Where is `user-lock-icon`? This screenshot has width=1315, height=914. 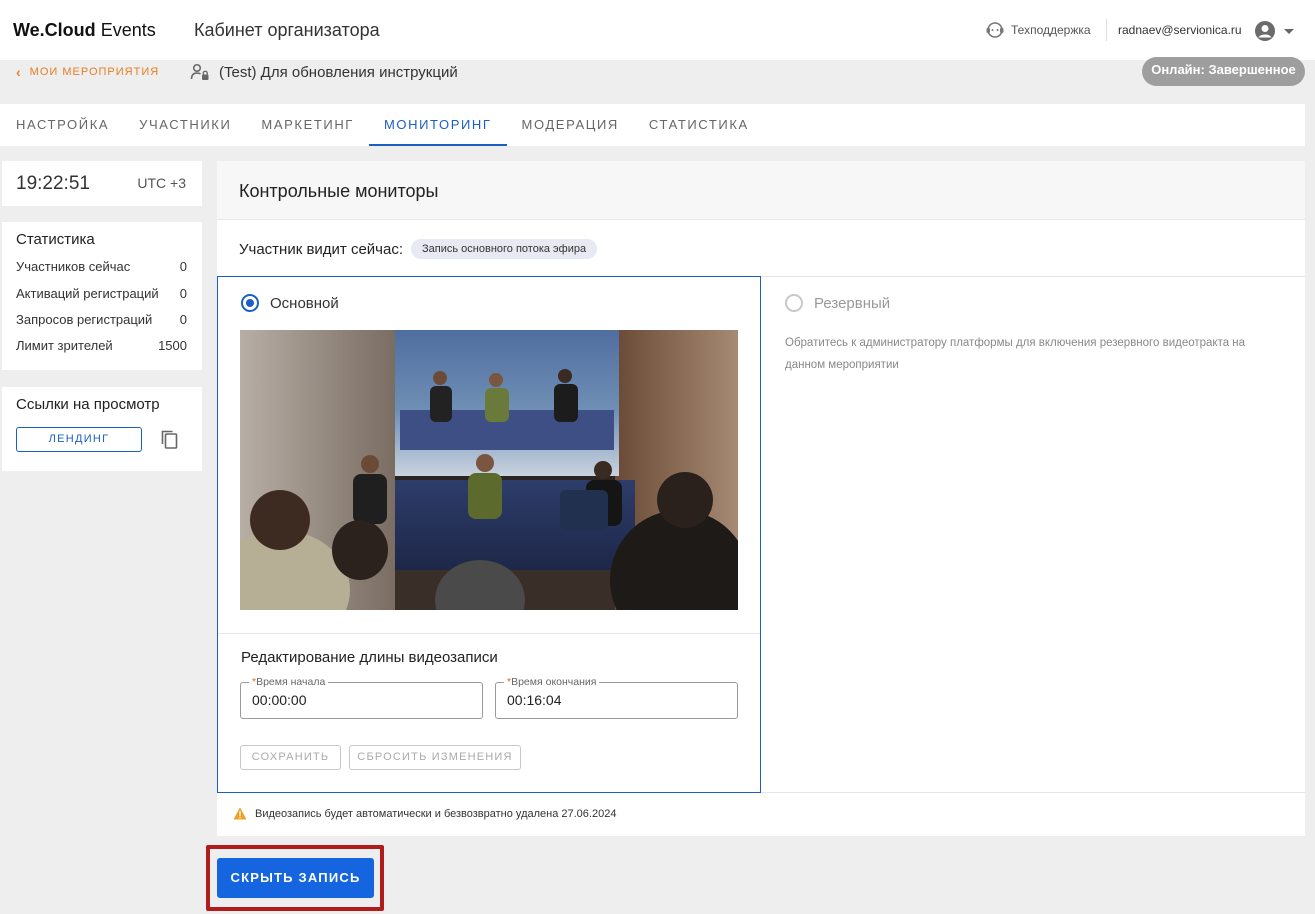
user-lock-icon is located at coordinates (199, 71).